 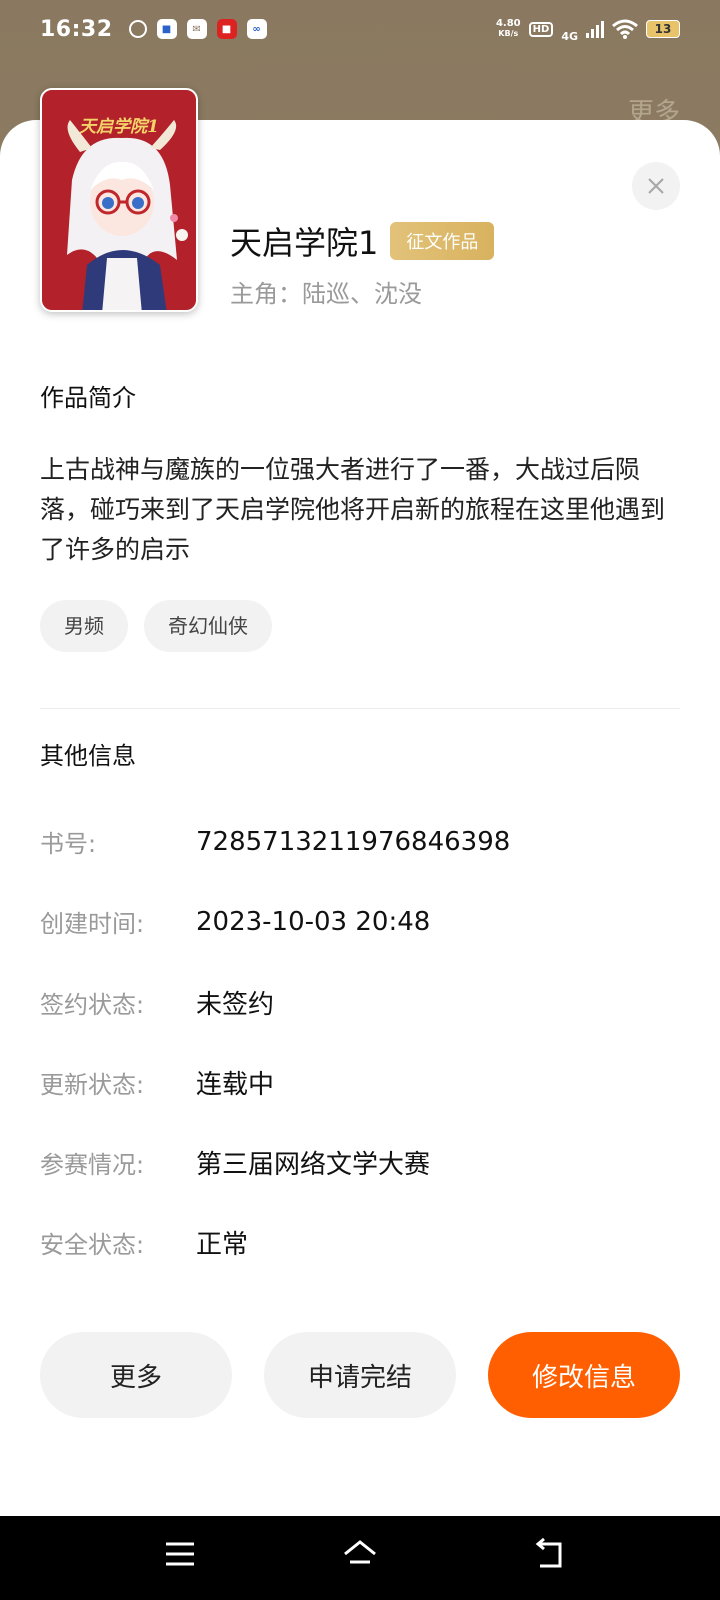 What do you see at coordinates (360, 1554) in the screenshot?
I see `home-icon` at bounding box center [360, 1554].